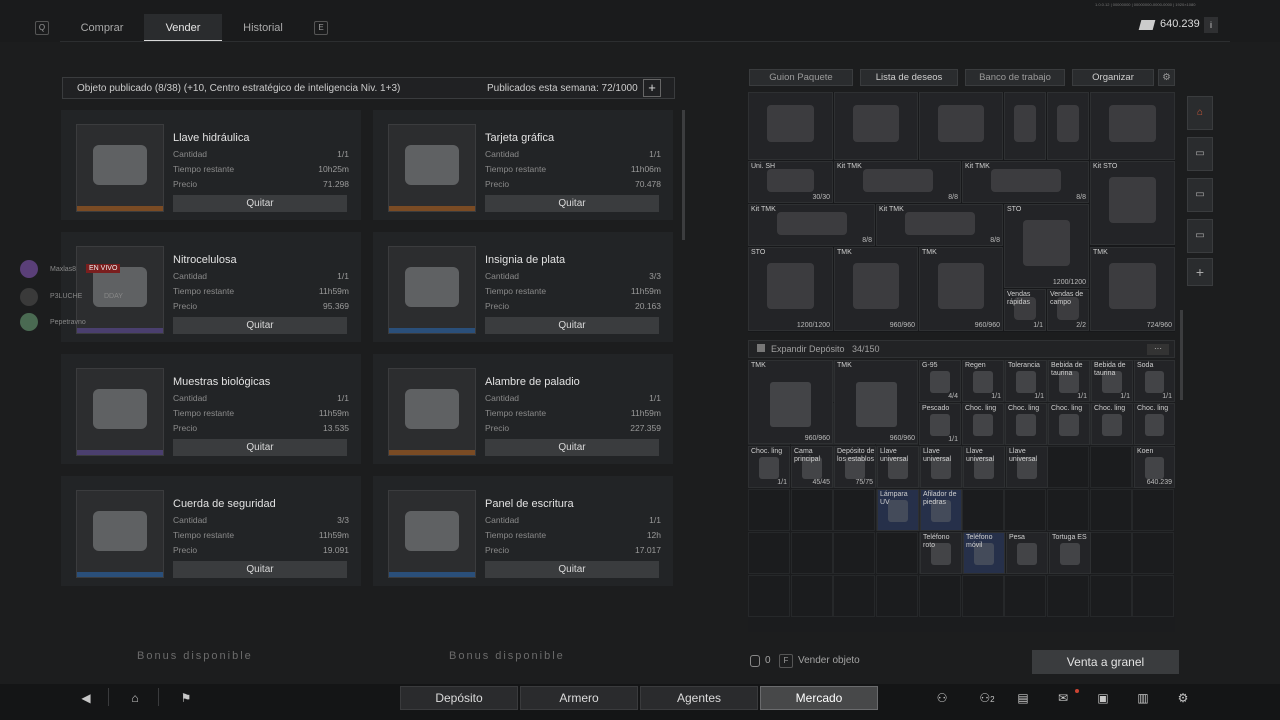 This screenshot has height=720, width=1280. What do you see at coordinates (769, 467) in the screenshot?
I see `storage-slot: Choc. ling 1/1` at bounding box center [769, 467].